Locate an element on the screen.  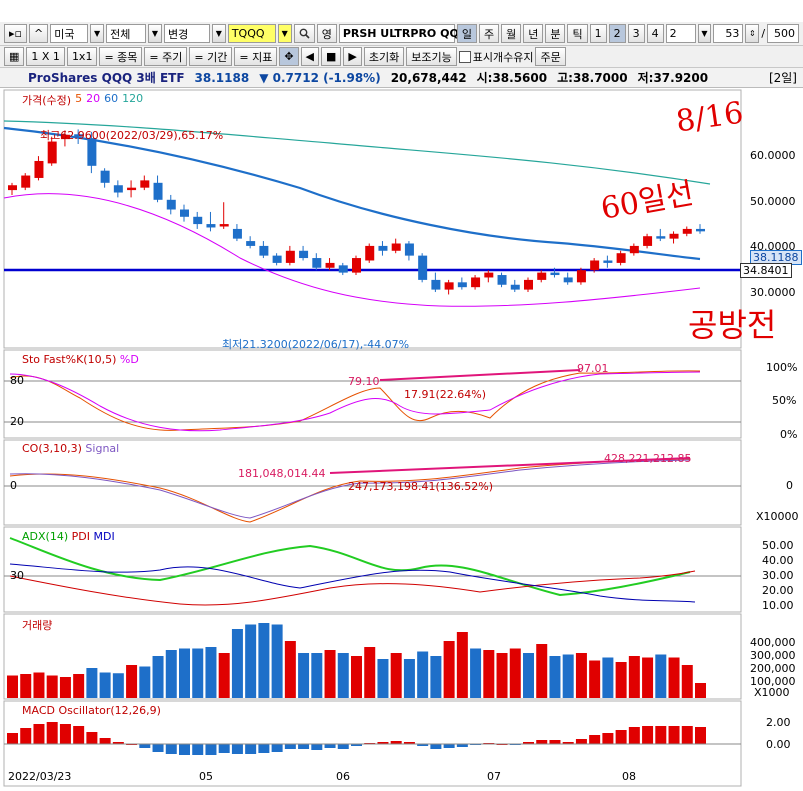
next-icon: ▶ is located at coordinates (352, 56).